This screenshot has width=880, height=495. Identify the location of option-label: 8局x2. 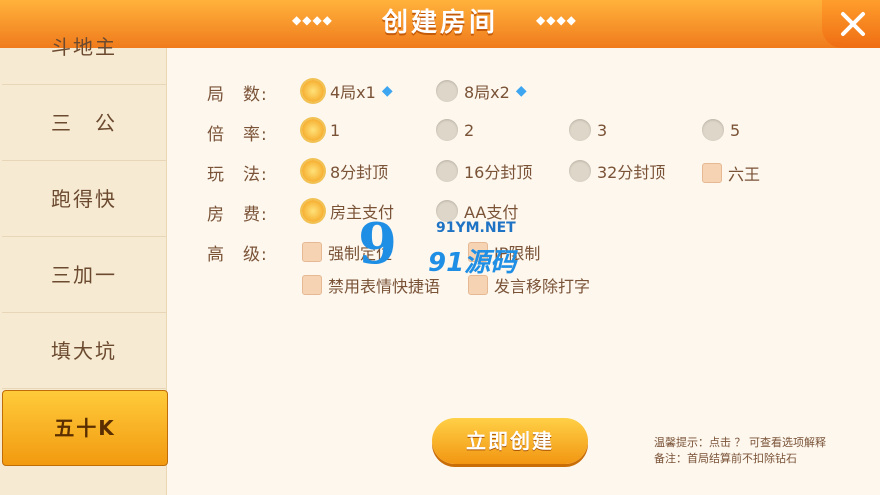
(487, 92).